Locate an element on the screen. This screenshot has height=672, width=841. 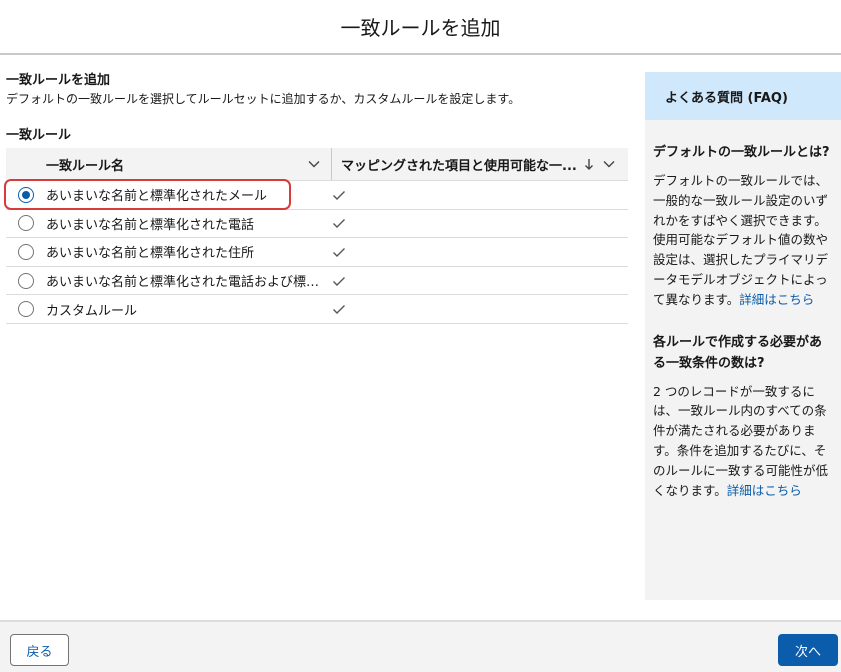
next-button: 次へ is located at coordinates (808, 650).